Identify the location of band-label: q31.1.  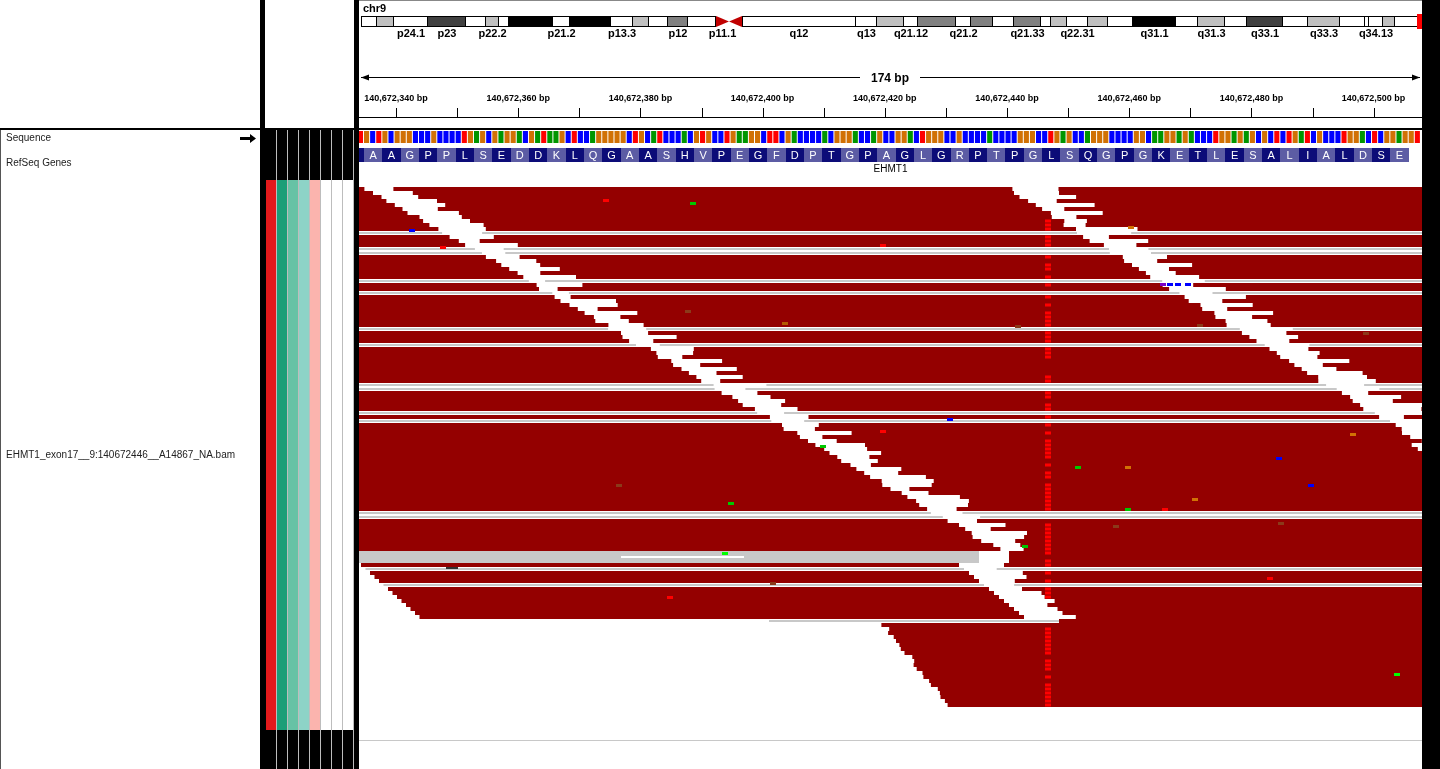
(1154, 33).